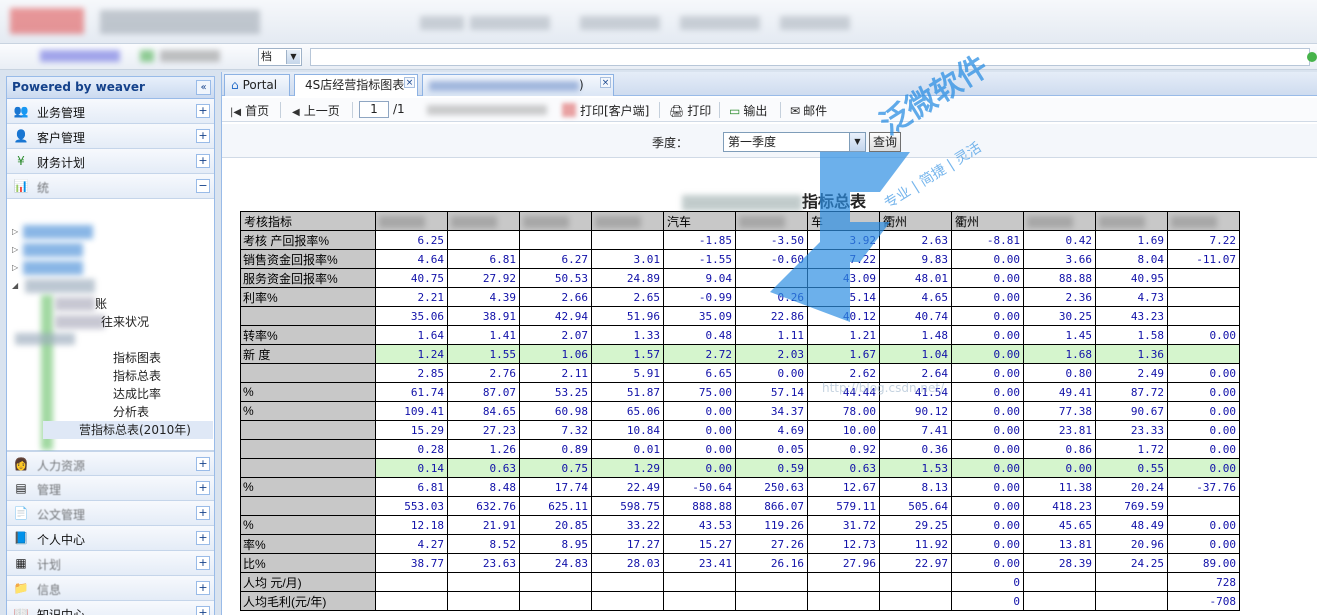  What do you see at coordinates (677, 111) in the screenshot?
I see `printer-icon: 🖨` at bounding box center [677, 111].